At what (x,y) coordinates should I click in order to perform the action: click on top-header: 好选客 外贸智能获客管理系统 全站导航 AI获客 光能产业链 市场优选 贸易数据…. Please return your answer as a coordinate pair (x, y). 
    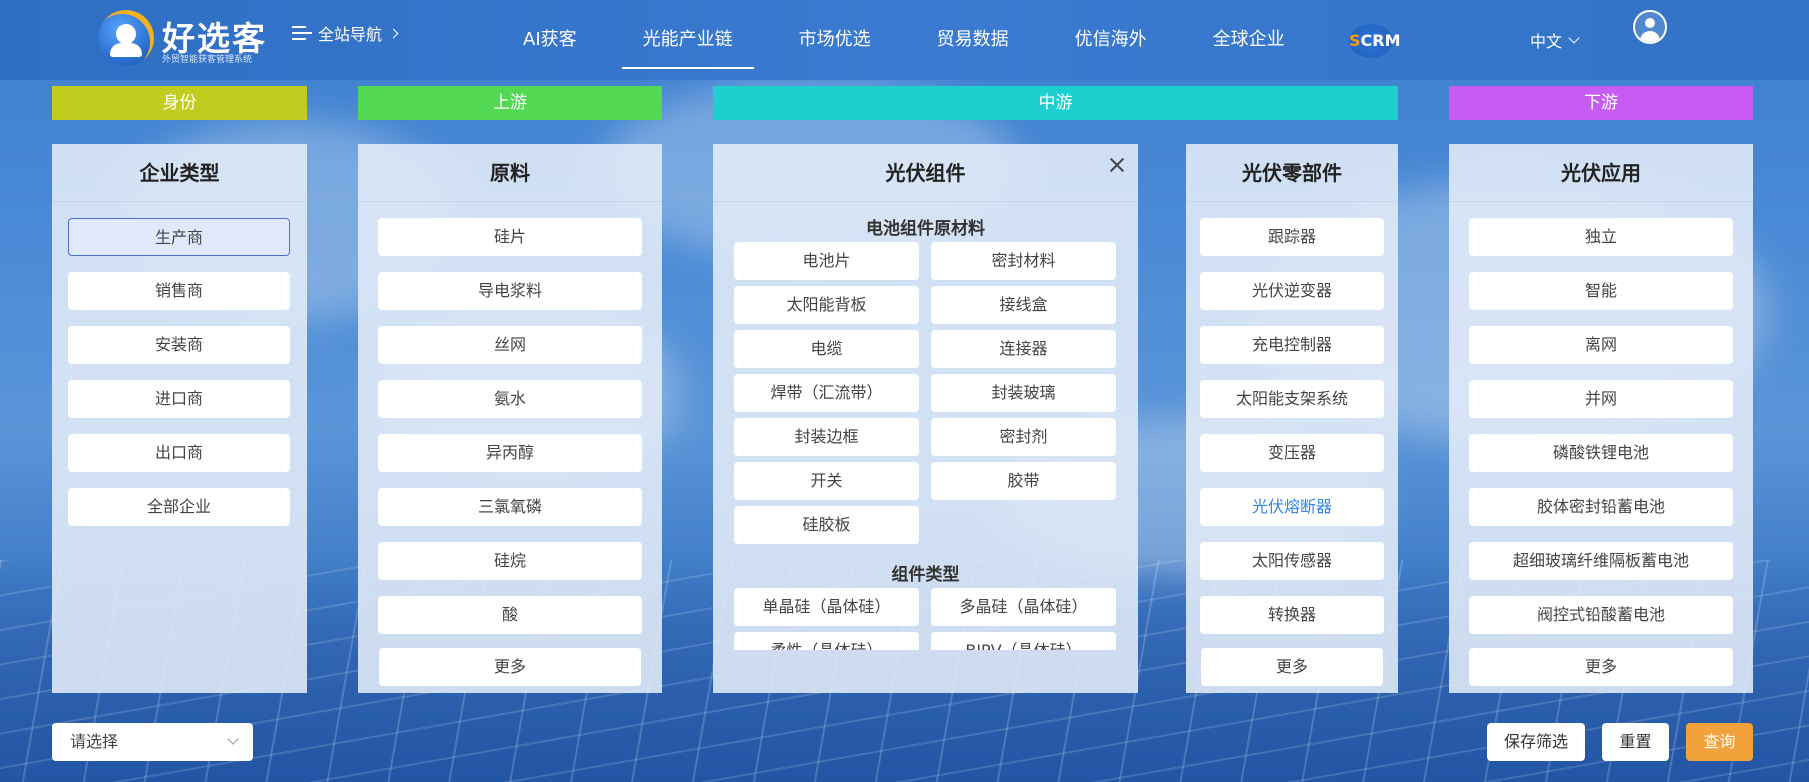
    Looking at the image, I should click on (904, 40).